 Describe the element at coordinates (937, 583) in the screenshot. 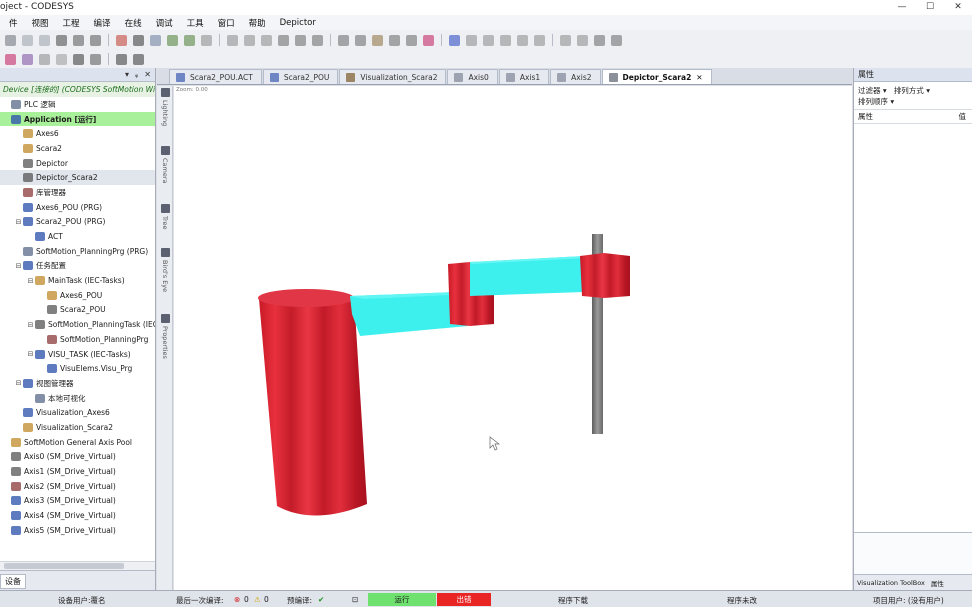

I see `tab-properties: 属性` at that location.